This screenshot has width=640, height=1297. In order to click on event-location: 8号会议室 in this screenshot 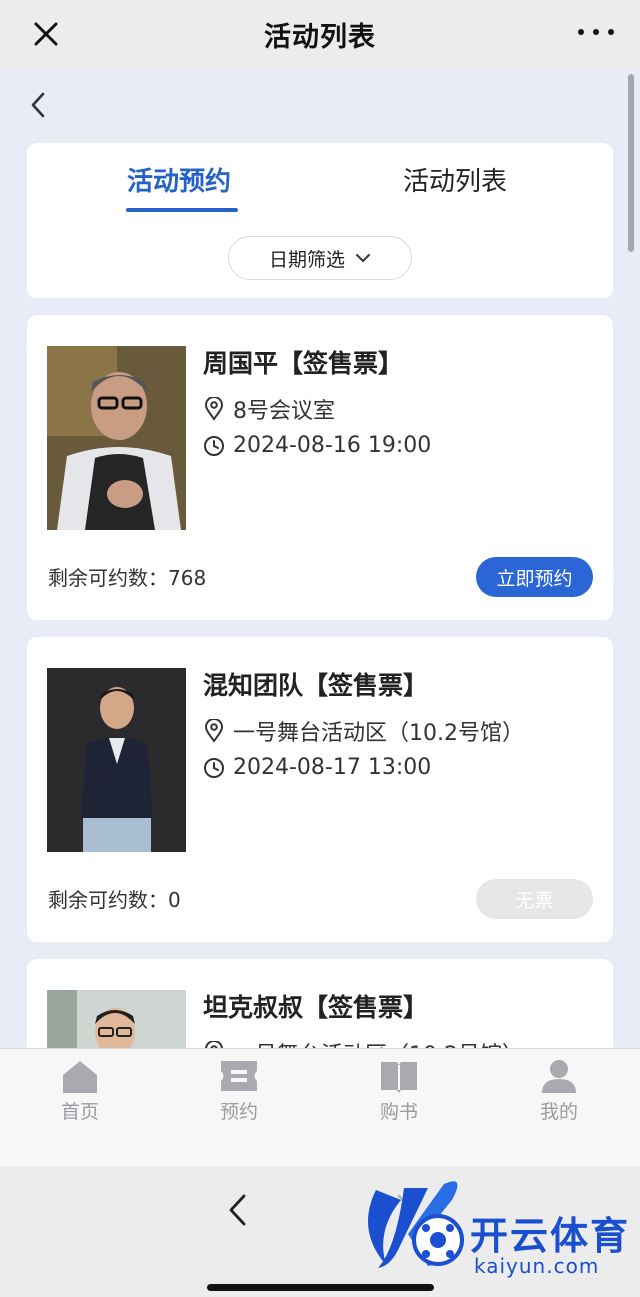, I will do `click(269, 409)`.